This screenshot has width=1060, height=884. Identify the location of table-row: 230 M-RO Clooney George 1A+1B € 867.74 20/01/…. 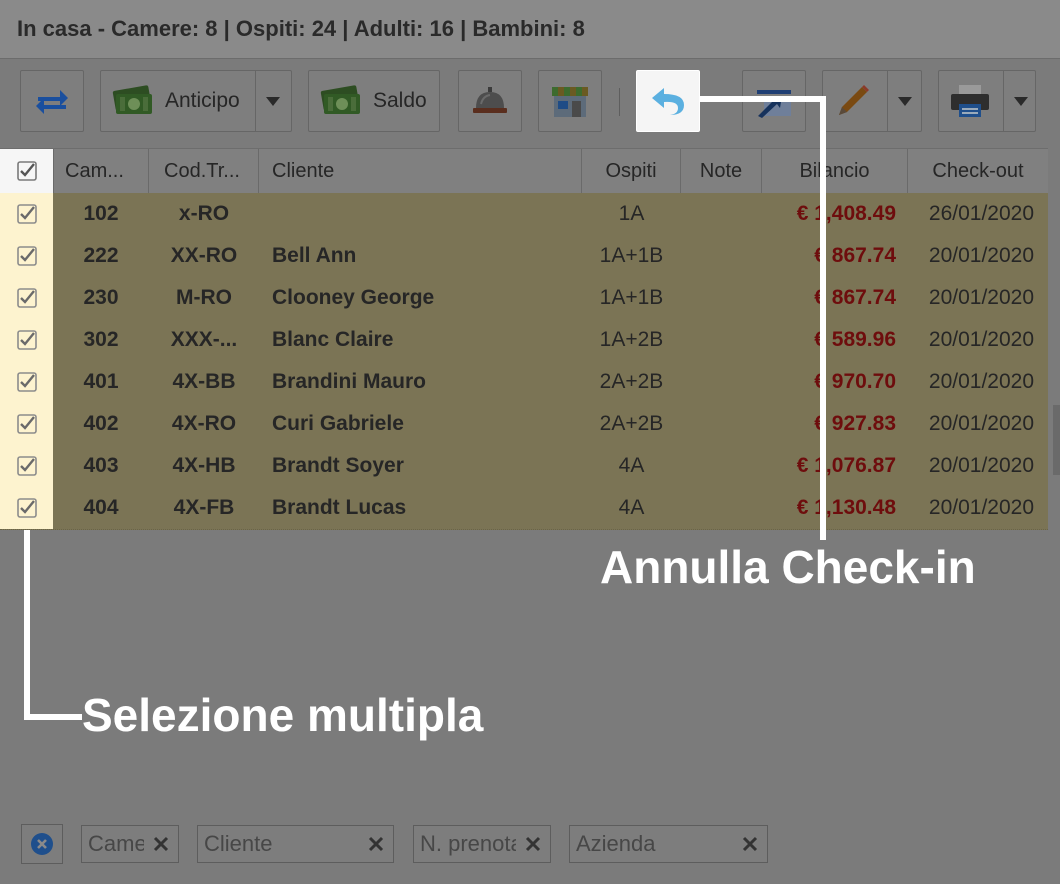
(524, 298).